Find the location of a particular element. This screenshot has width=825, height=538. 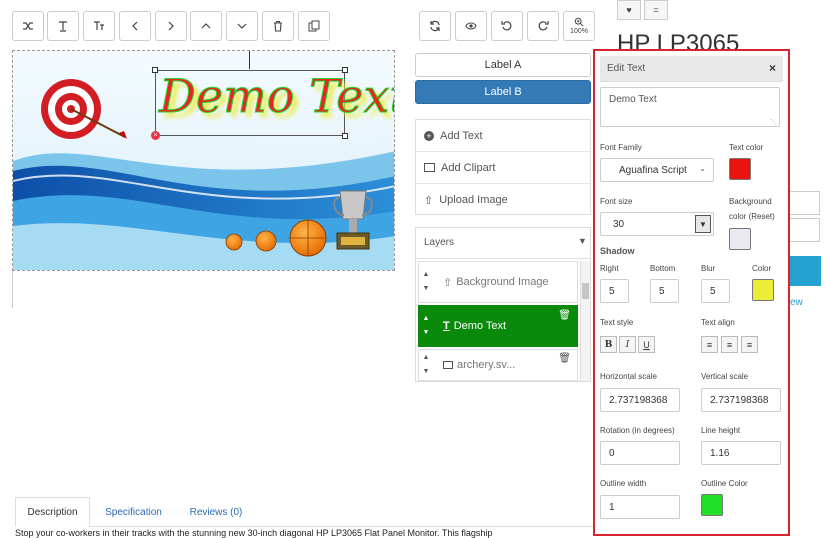

horizontal-scale-label: Horizontal scale is located at coordinates (628, 376).